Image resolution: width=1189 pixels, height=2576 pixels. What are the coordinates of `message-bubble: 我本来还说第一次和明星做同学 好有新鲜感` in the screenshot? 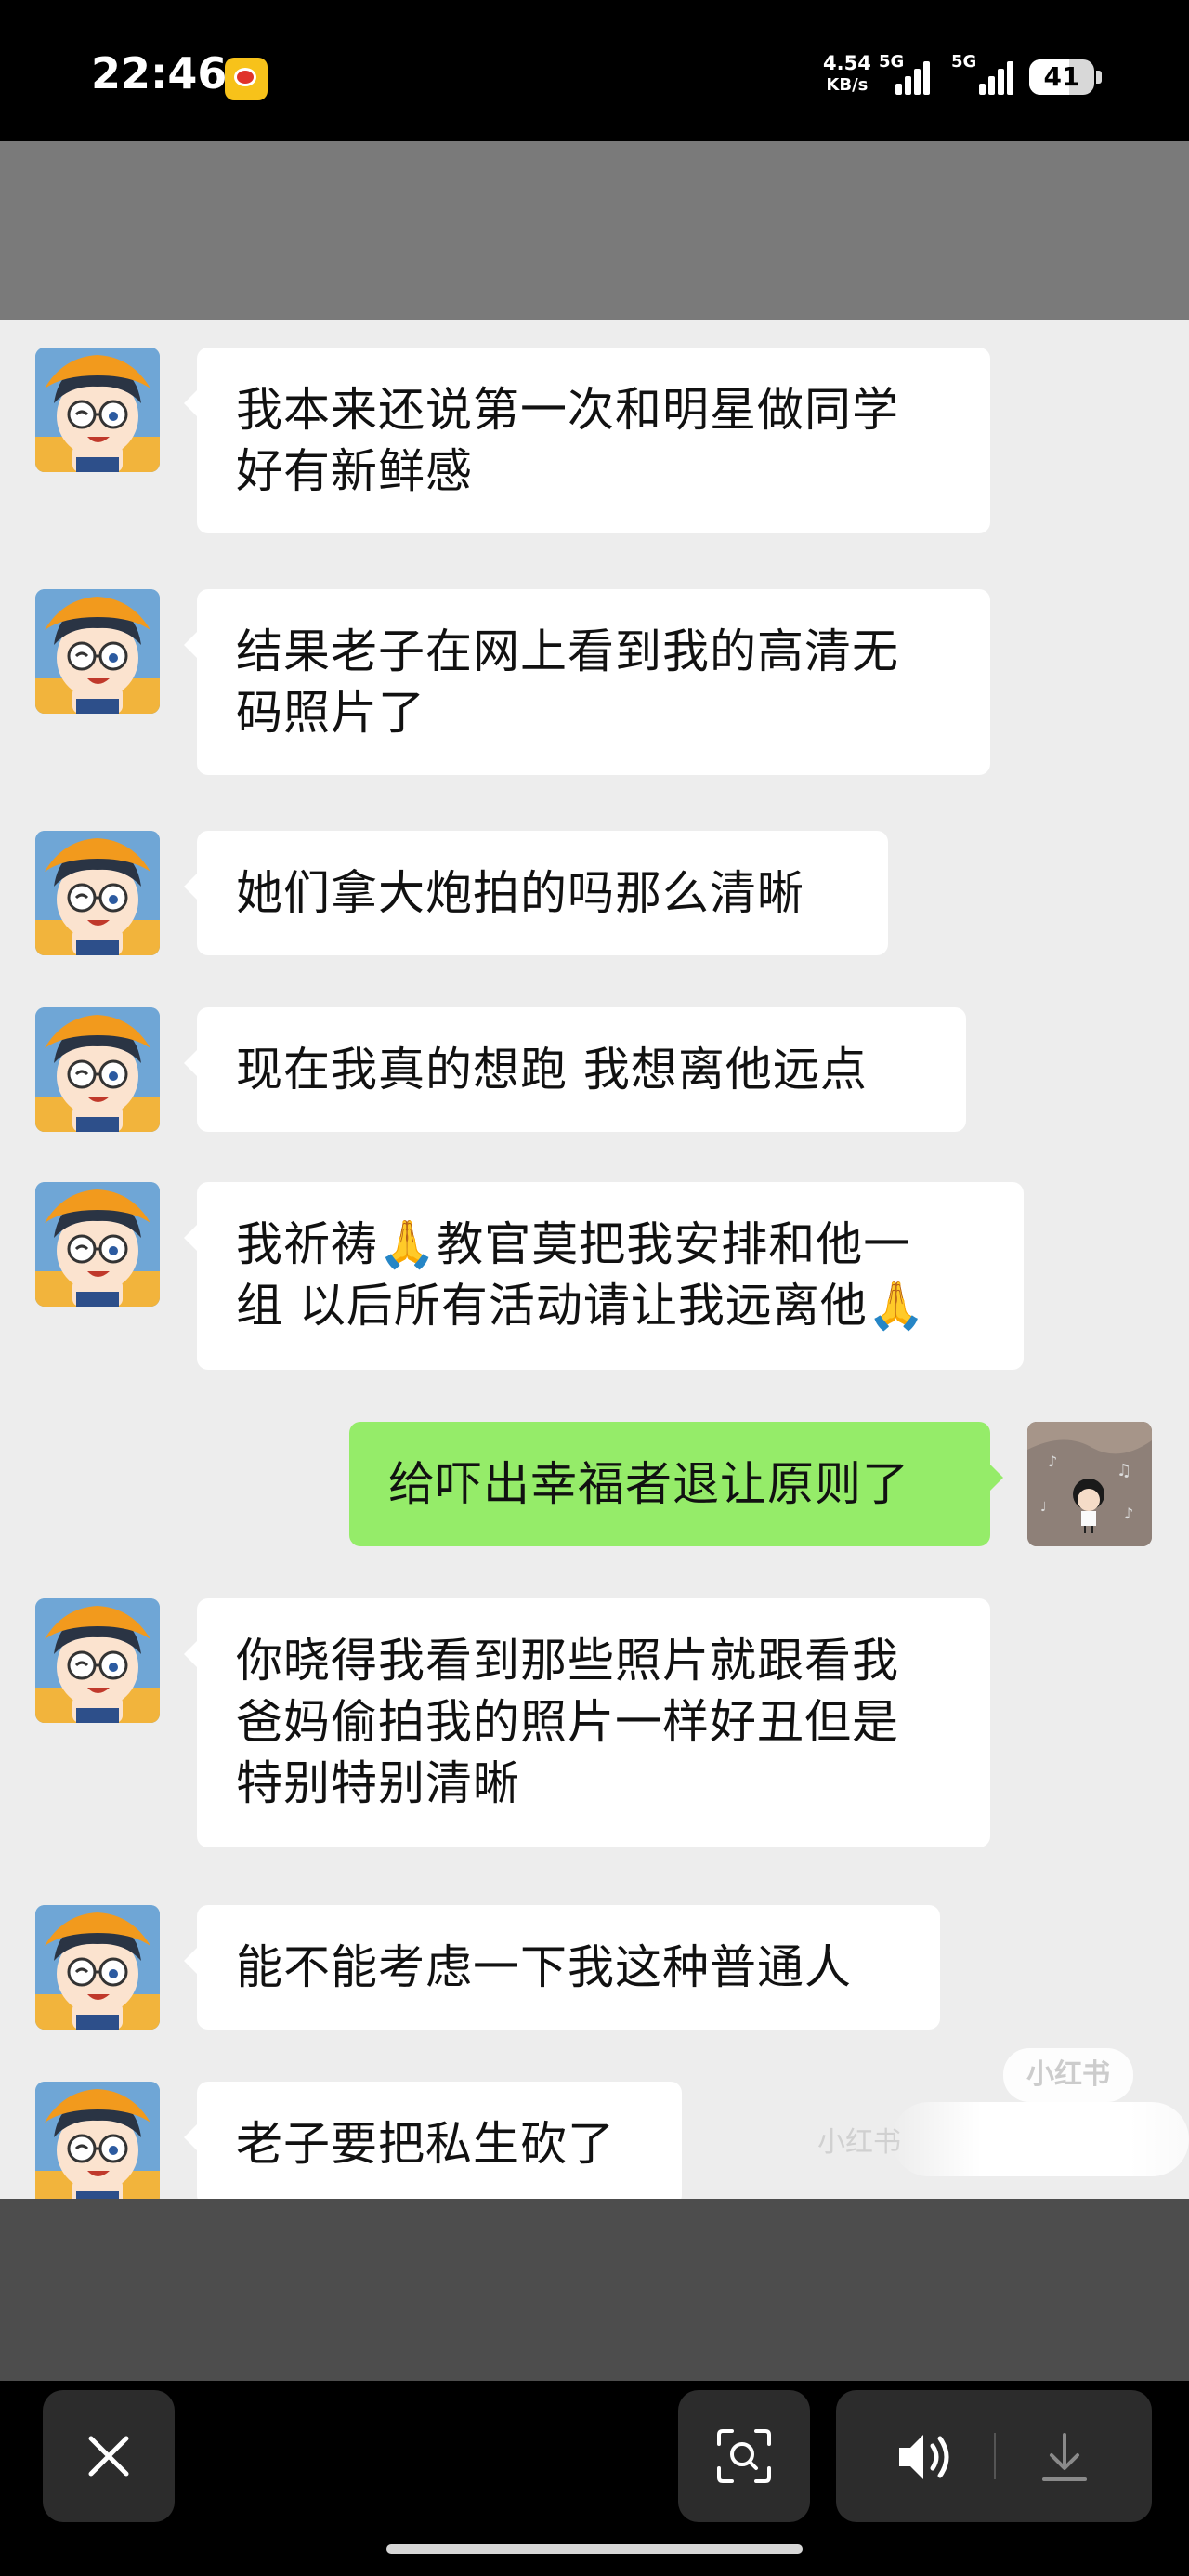 It's located at (587, 440).